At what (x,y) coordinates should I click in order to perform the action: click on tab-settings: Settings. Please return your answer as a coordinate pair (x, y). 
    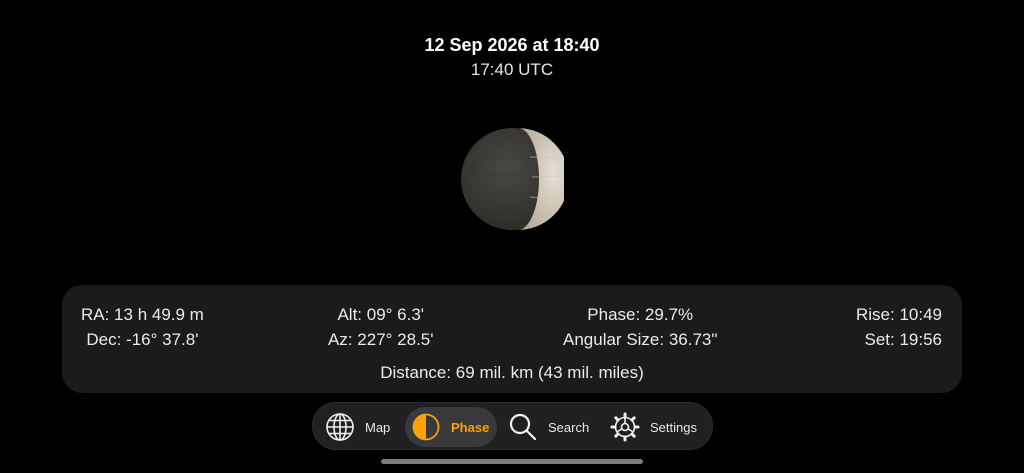
    Looking at the image, I should click on (659, 427).